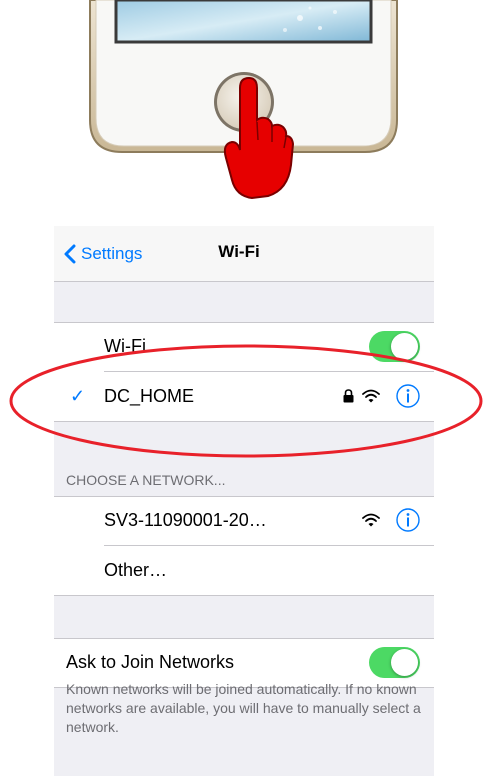  I want to click on ask-to-join-toggle, so click(394, 662).